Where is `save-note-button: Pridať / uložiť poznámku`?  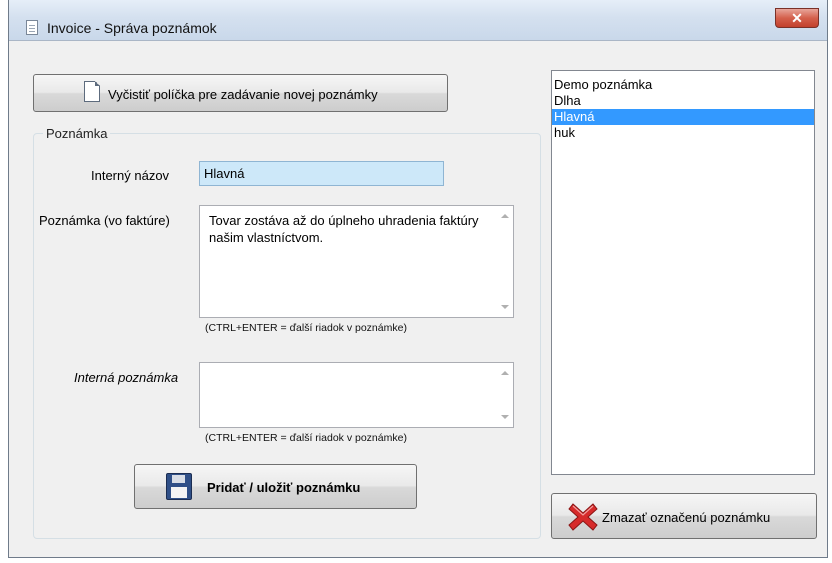 save-note-button: Pridať / uložiť poznámku is located at coordinates (275, 486).